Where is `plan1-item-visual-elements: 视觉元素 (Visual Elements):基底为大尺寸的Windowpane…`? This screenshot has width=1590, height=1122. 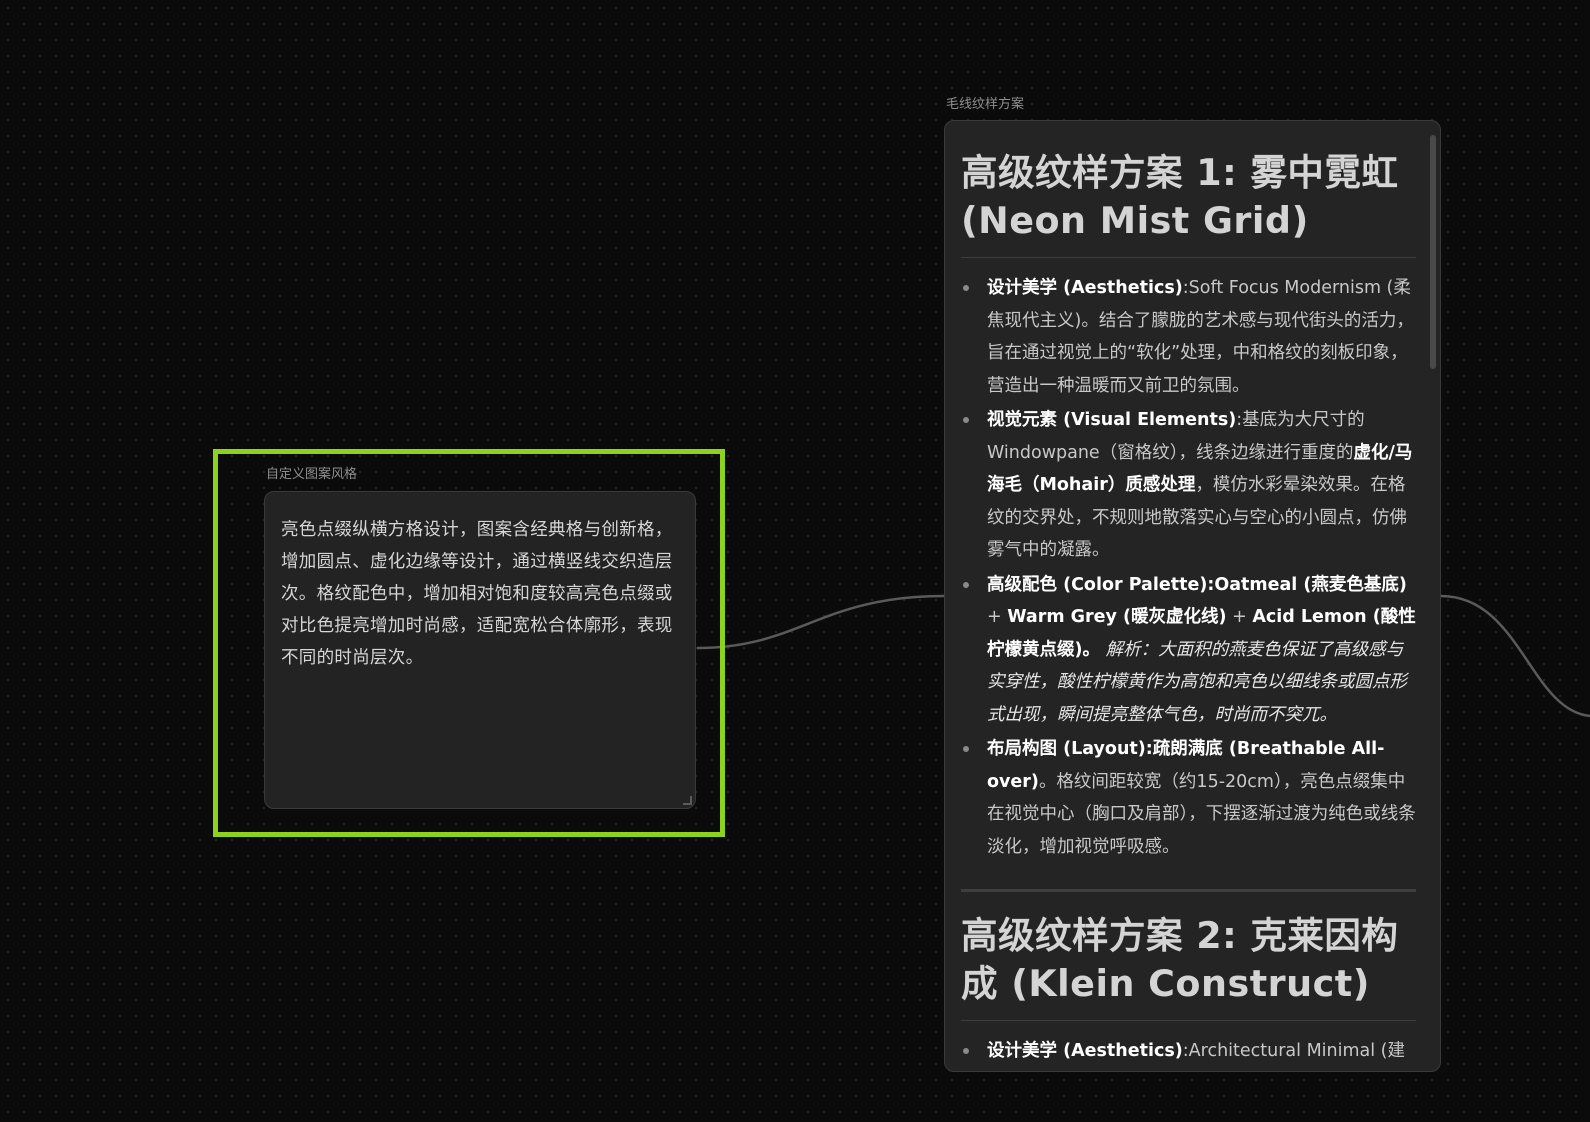 plan1-item-visual-elements: 视觉元素 (Visual Elements):基底为大尺寸的Windowpane… is located at coordinates (1188, 485).